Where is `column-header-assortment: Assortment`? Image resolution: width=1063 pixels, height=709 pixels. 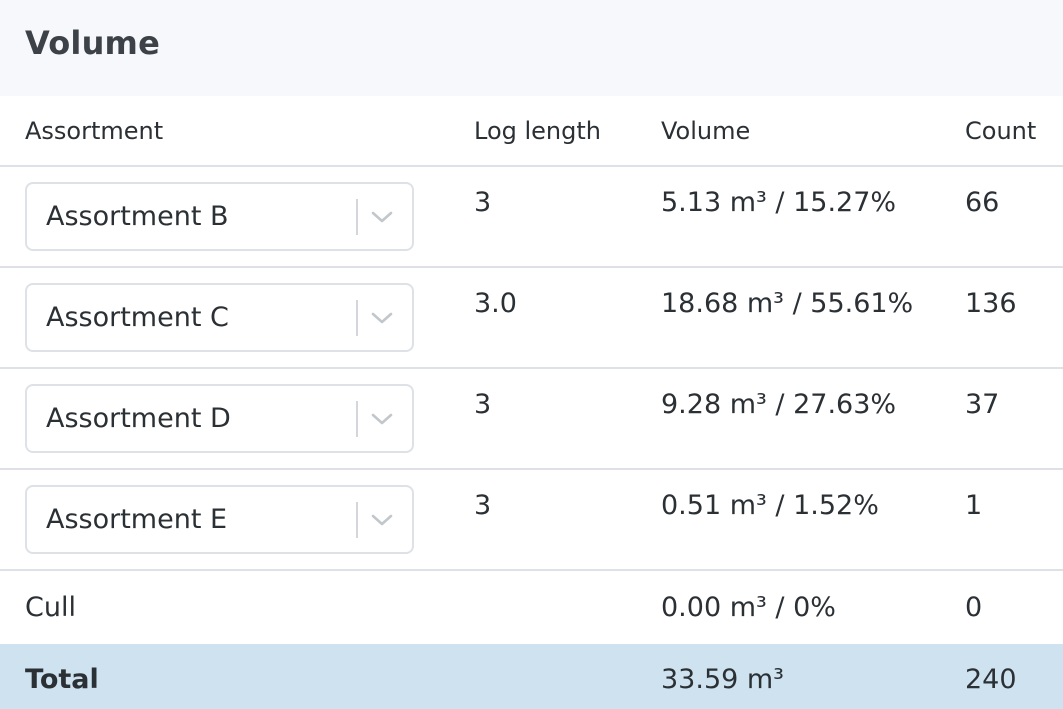 column-header-assortment: Assortment is located at coordinates (237, 131).